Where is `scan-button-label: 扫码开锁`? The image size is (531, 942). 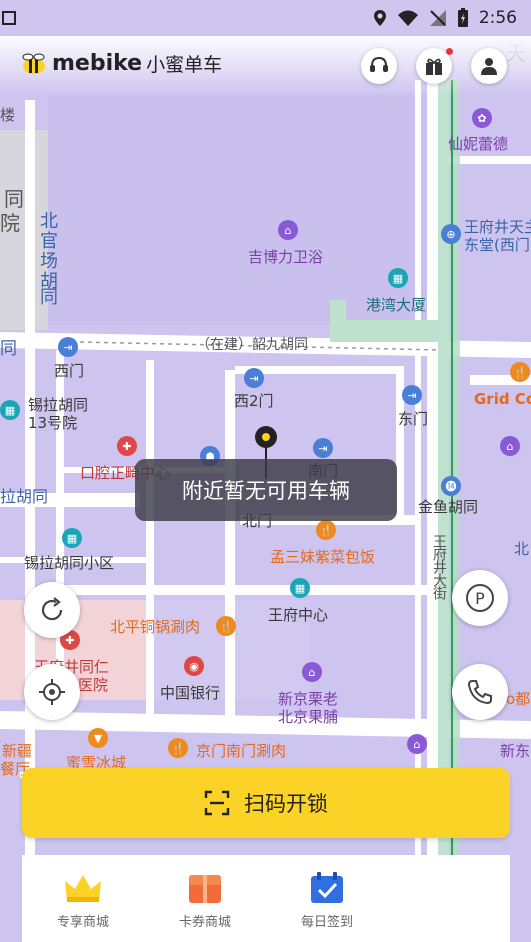 scan-button-label: 扫码开锁 is located at coordinates (286, 804).